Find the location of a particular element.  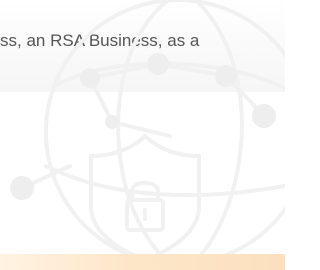

bottom-strip-text is located at coordinates (153, 258).